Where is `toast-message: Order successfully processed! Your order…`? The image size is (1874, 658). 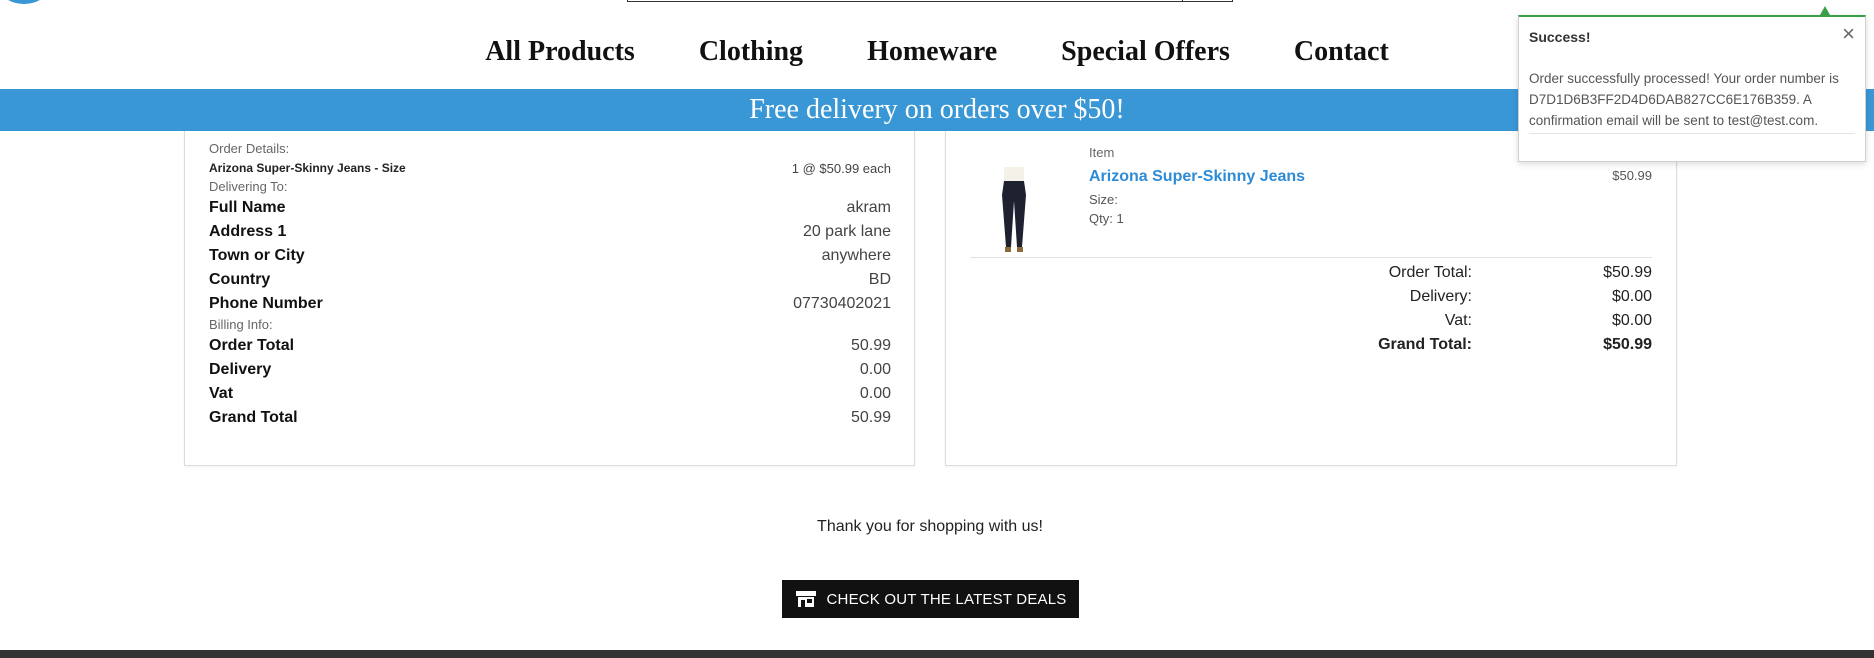
toast-message: Order successfully processed! Your order… is located at coordinates (1684, 99).